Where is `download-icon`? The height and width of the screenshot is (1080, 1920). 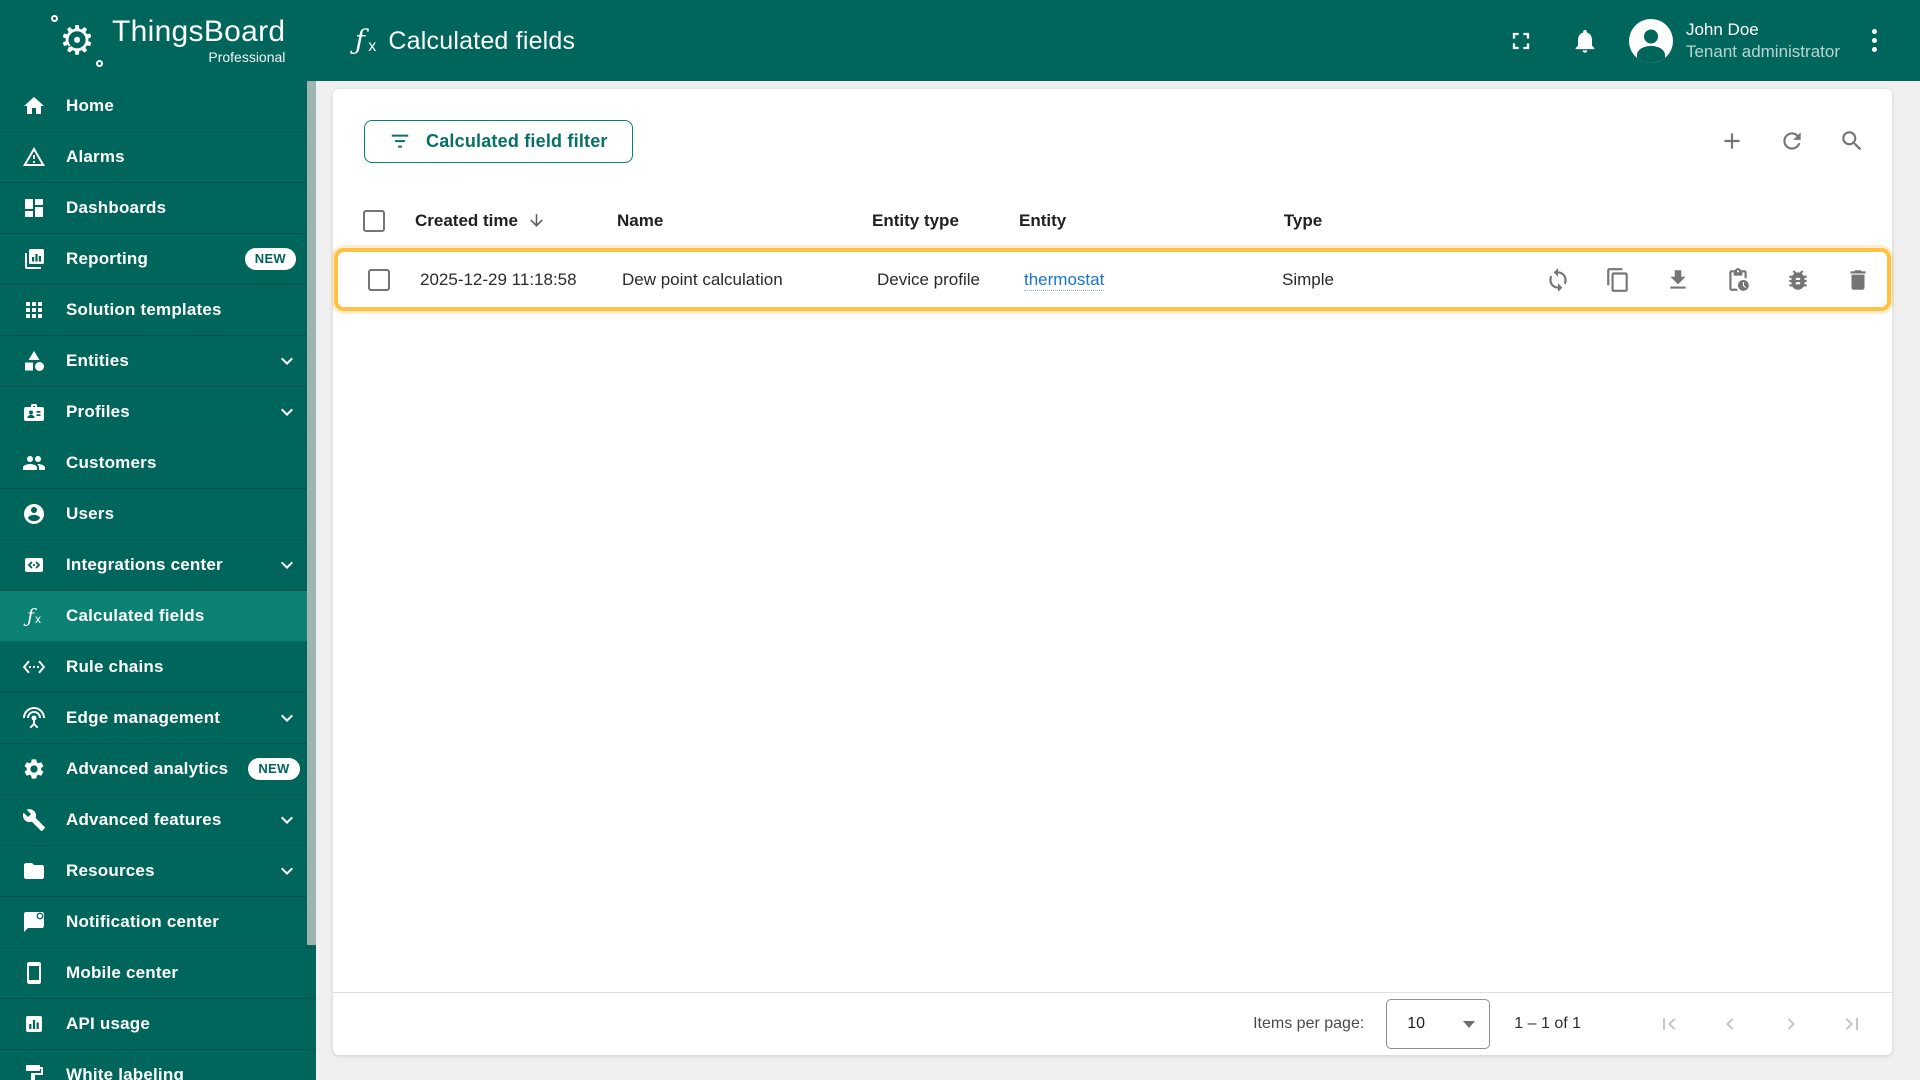
download-icon is located at coordinates (1678, 280).